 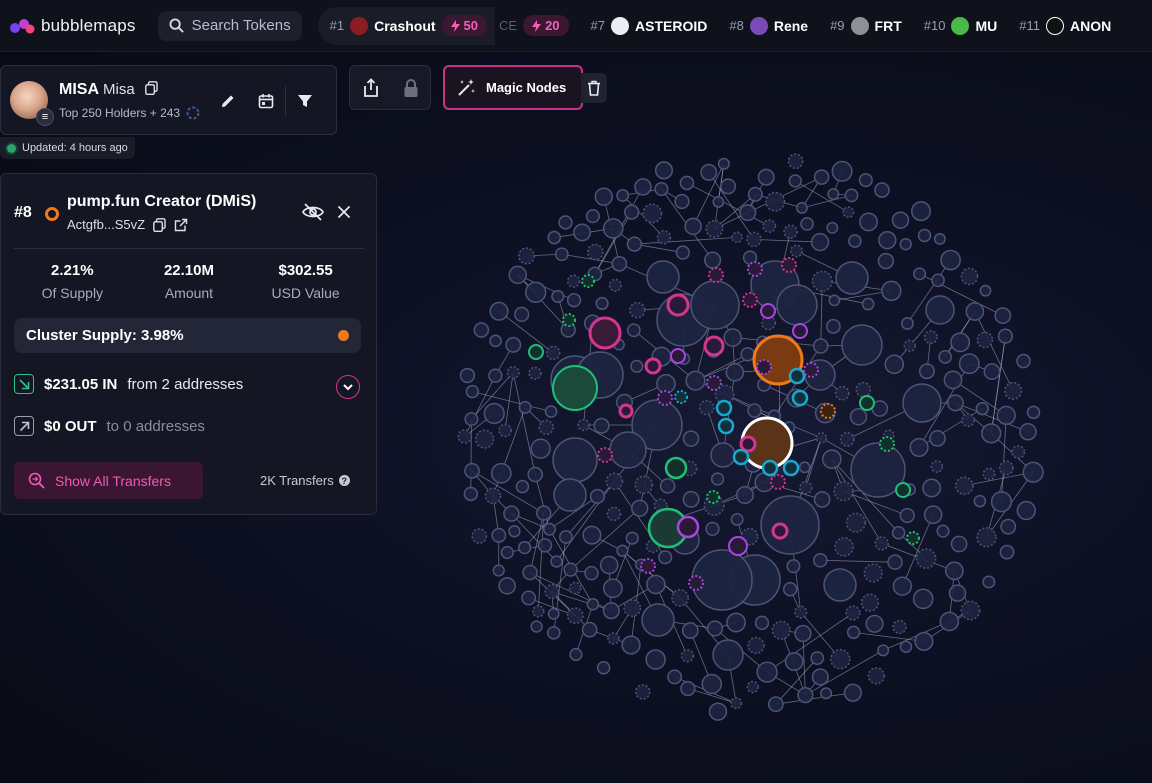 What do you see at coordinates (513, 87) in the screenshot?
I see `magic-nodes-button: Magic Nodes` at bounding box center [513, 87].